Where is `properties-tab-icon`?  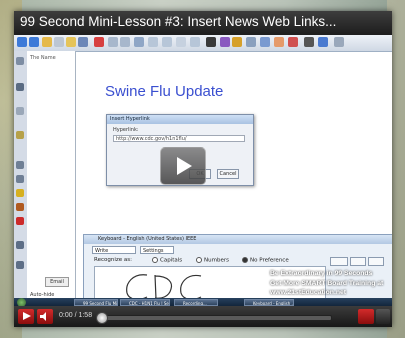
properties-tab-icon is located at coordinates (20, 135).